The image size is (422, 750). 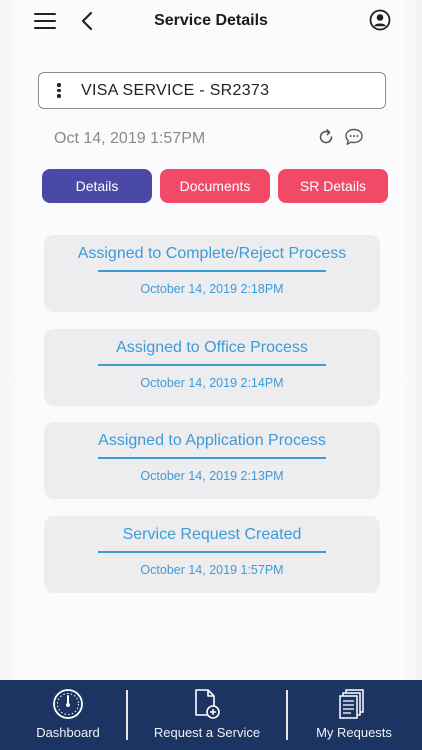 What do you see at coordinates (212, 347) in the screenshot?
I see `timeline-status: Assigned to Office Process` at bounding box center [212, 347].